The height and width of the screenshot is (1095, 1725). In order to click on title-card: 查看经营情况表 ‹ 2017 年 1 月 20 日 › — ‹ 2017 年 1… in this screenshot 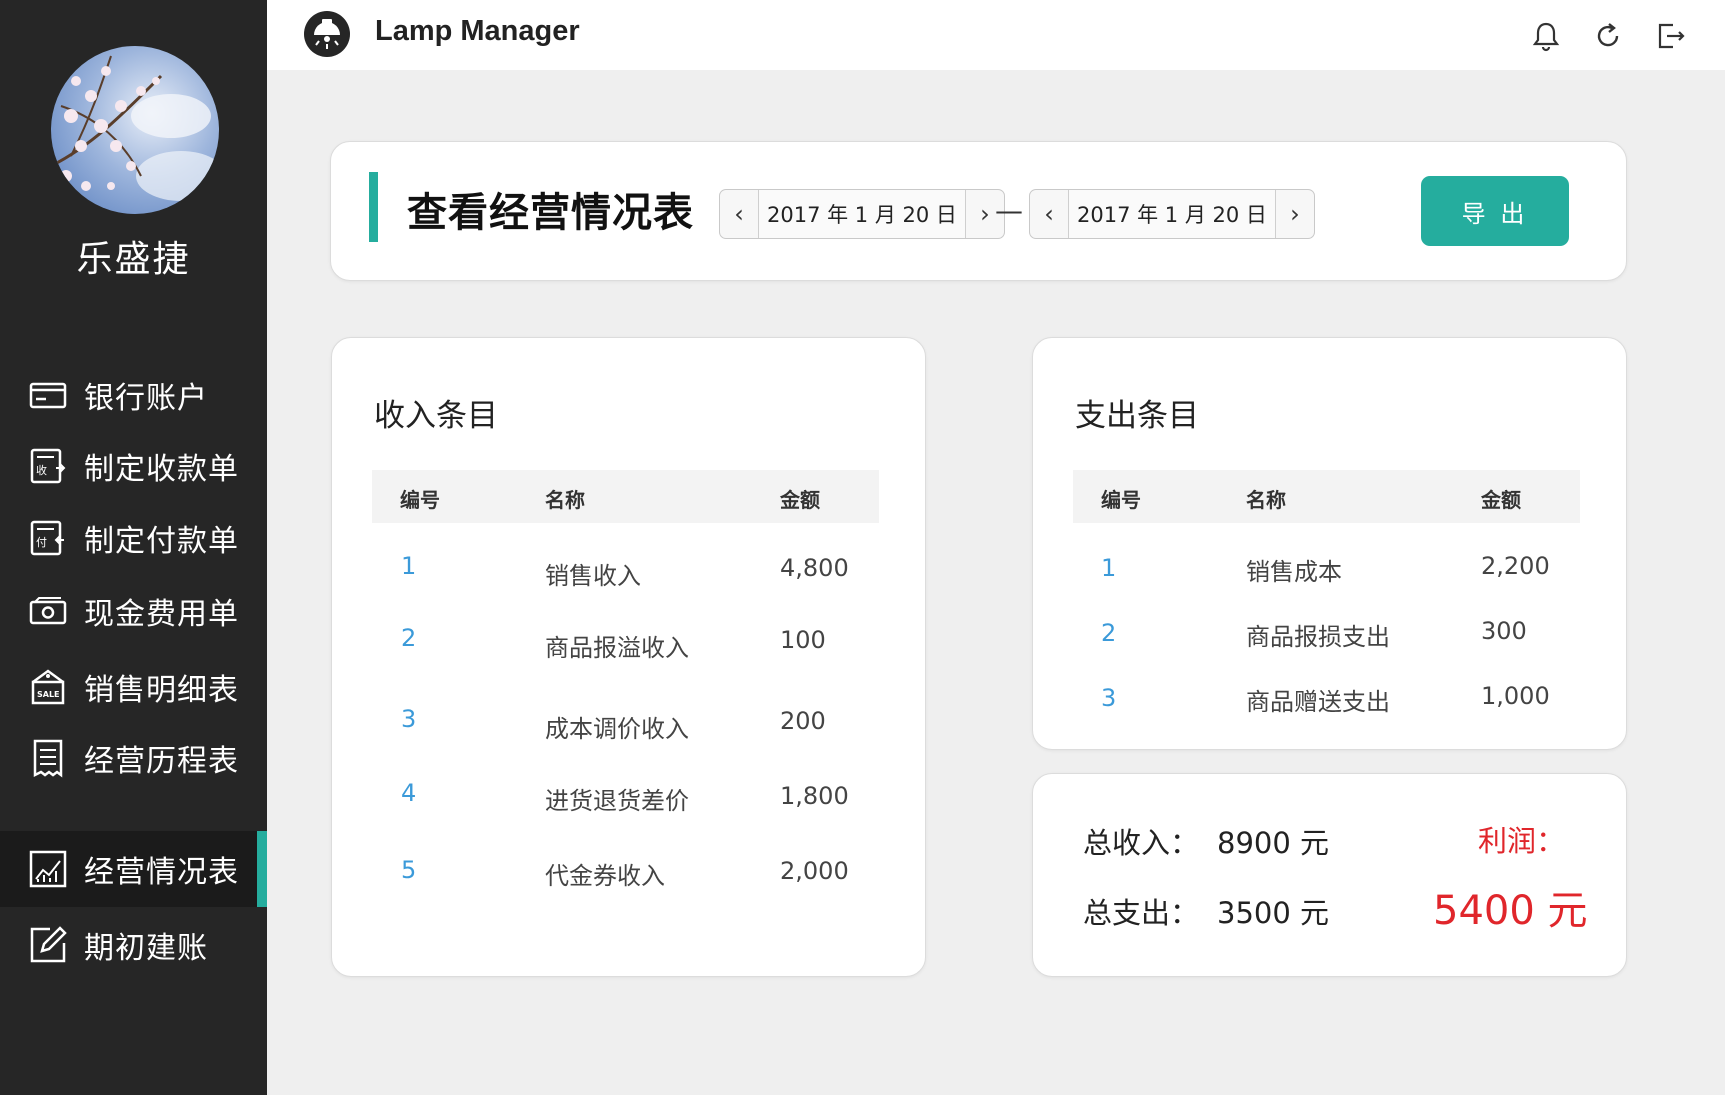, I will do `click(978, 211)`.